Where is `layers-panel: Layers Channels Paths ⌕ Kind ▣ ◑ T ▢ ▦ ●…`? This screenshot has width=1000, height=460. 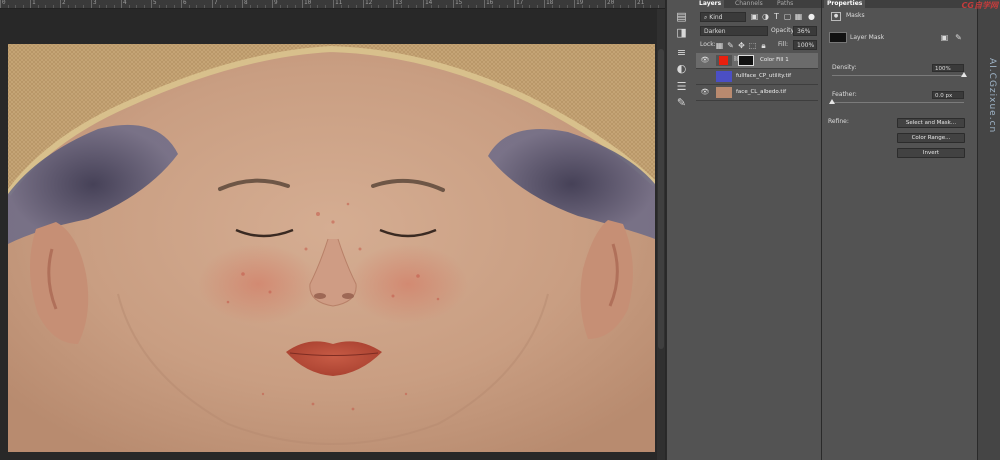 layers-panel: Layers Channels Paths ⌕ Kind ▣ ◑ T ▢ ▦ ●… is located at coordinates (759, 230).